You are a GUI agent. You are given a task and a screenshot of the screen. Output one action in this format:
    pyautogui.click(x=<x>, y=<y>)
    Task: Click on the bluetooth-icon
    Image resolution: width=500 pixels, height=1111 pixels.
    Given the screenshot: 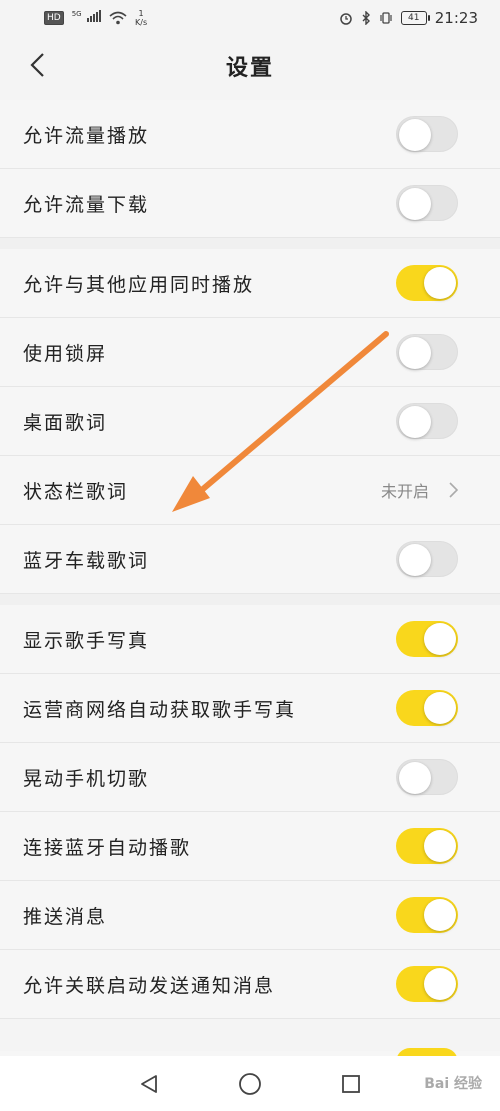 What is the action you would take?
    pyautogui.click(x=366, y=18)
    